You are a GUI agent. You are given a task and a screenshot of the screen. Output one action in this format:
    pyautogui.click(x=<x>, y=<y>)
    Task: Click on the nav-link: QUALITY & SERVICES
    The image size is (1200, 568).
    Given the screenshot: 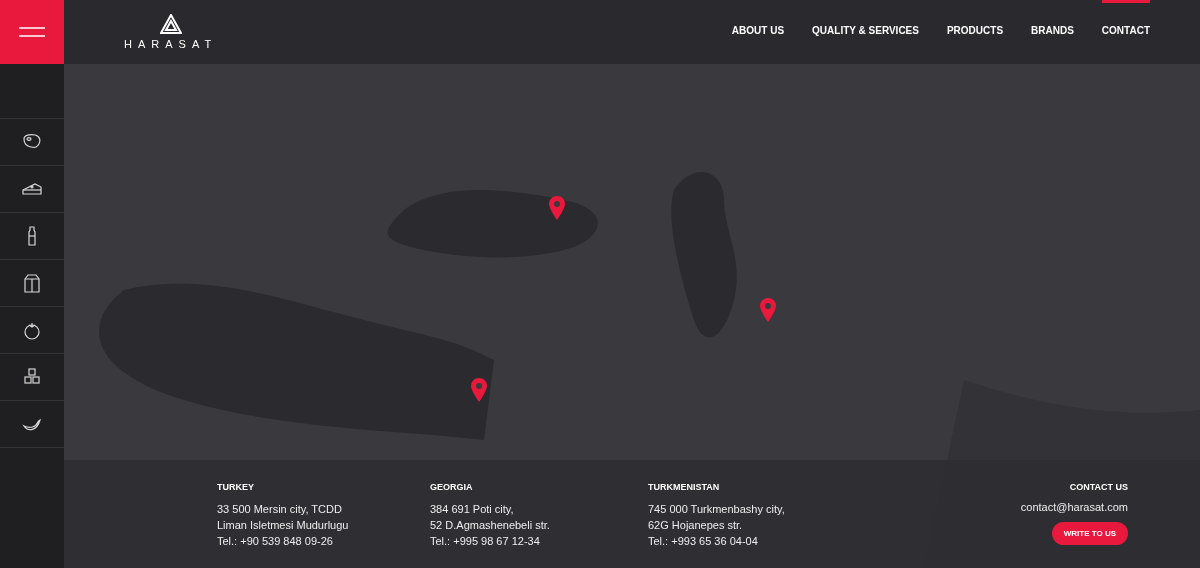 What is the action you would take?
    pyautogui.click(x=865, y=30)
    